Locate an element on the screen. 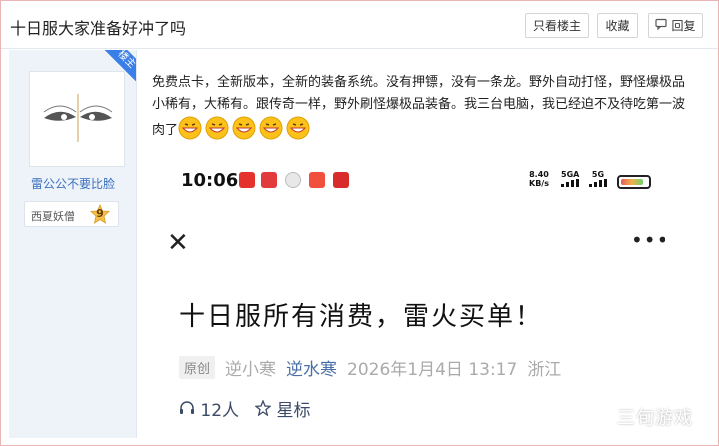 The height and width of the screenshot is (446, 719). thread-header: 十日服大家准备好冲了吗 只看楼主 收藏 回复 is located at coordinates (359, 25).